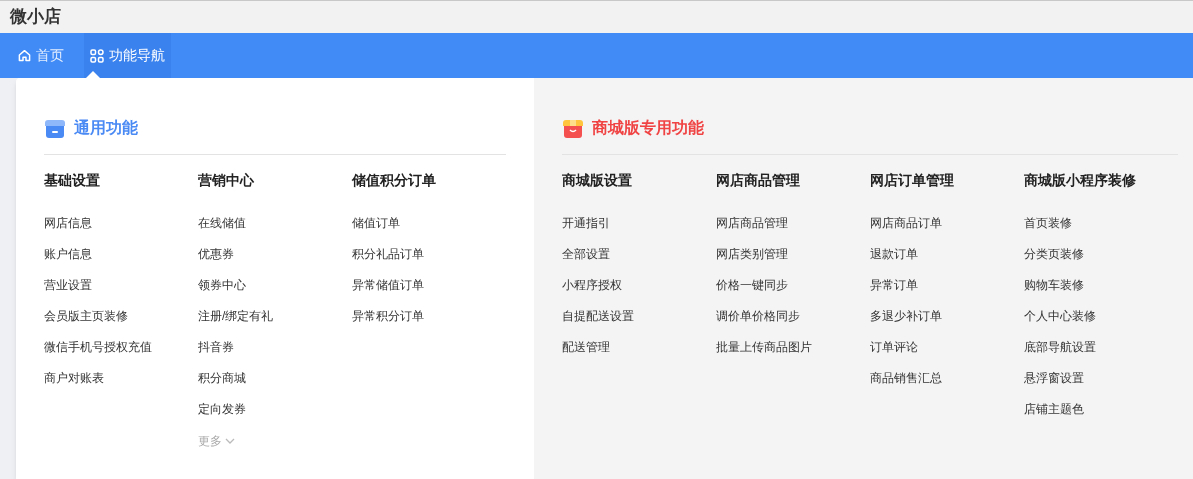 The width and height of the screenshot is (1193, 479). Describe the element at coordinates (1060, 316) in the screenshot. I see `menu-link: 个人中心装修` at that location.